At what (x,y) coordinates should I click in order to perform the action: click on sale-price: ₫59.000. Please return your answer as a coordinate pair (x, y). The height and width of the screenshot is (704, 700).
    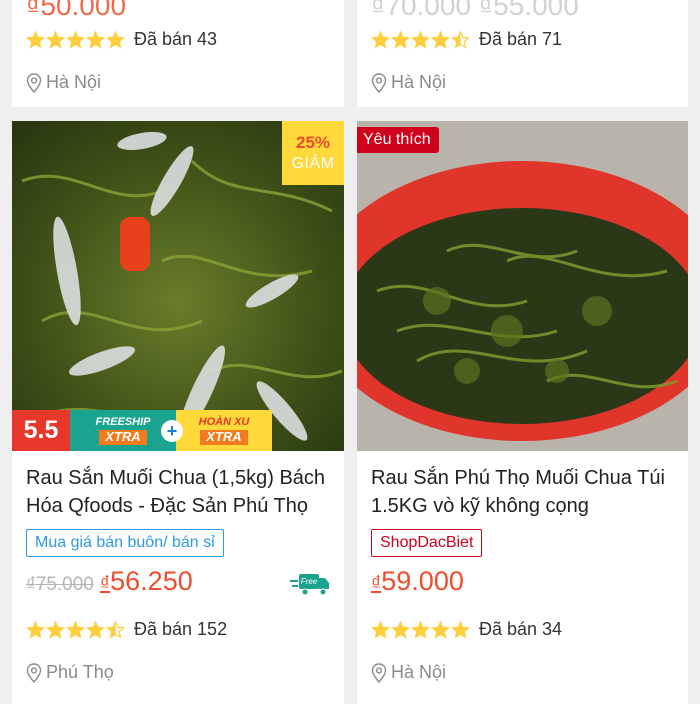
    Looking at the image, I should click on (417, 581).